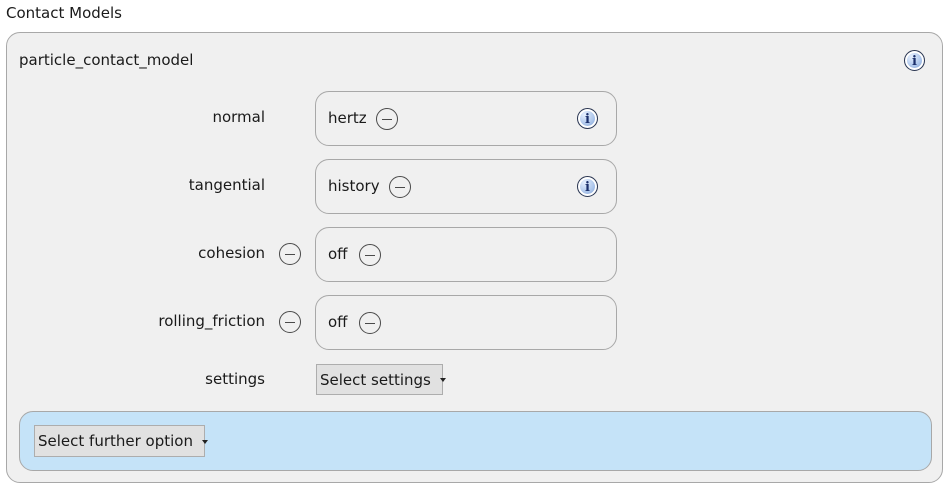 This screenshot has width=950, height=489. Describe the element at coordinates (475, 441) in the screenshot. I see `further-option-panel: Select further option` at that location.